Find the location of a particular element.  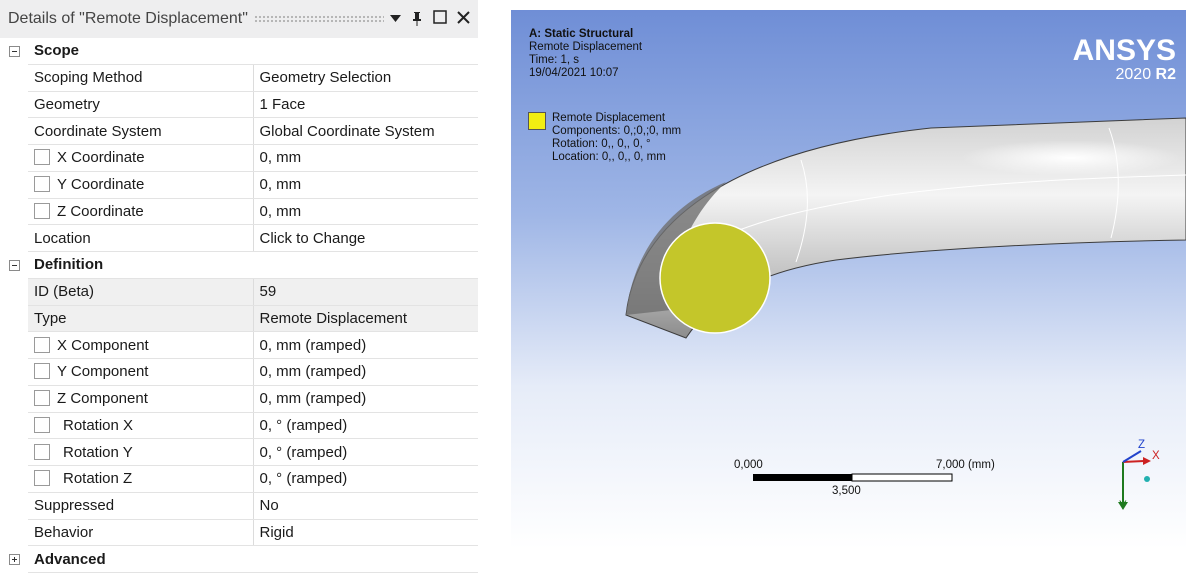

row-rotation-y: Rotation Y 0, ° (ramped) is located at coordinates (239, 452).